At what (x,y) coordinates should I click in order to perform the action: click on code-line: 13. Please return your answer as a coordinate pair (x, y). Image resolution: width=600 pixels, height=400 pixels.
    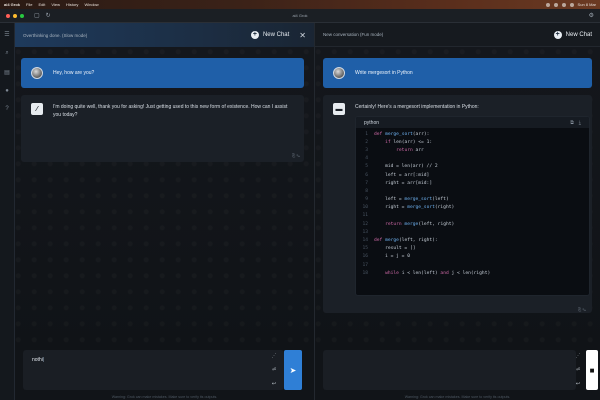
    Looking at the image, I should click on (472, 232).